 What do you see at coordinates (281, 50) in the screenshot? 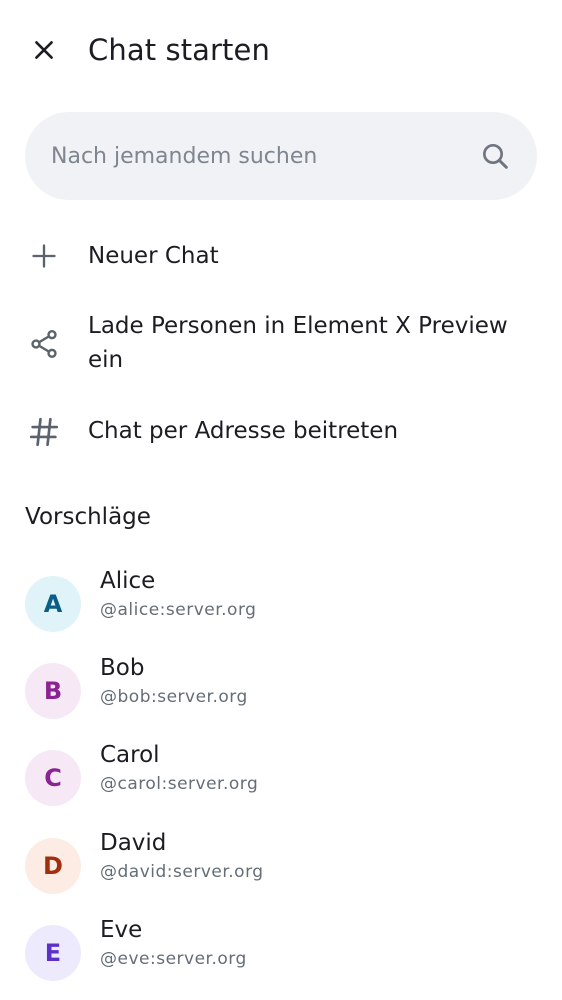
I see `top-app-bar: Chat starten` at bounding box center [281, 50].